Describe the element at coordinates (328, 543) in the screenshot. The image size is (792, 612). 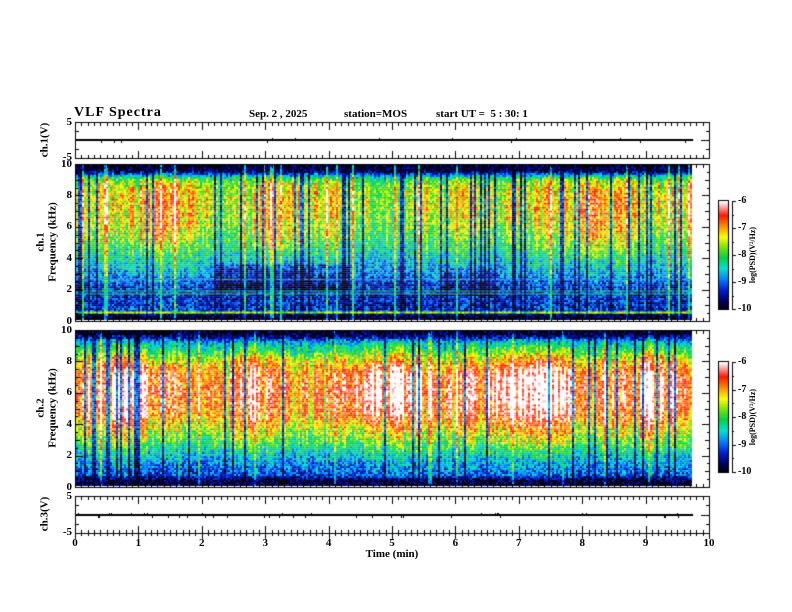
I see `time-tick-label: 4` at that location.